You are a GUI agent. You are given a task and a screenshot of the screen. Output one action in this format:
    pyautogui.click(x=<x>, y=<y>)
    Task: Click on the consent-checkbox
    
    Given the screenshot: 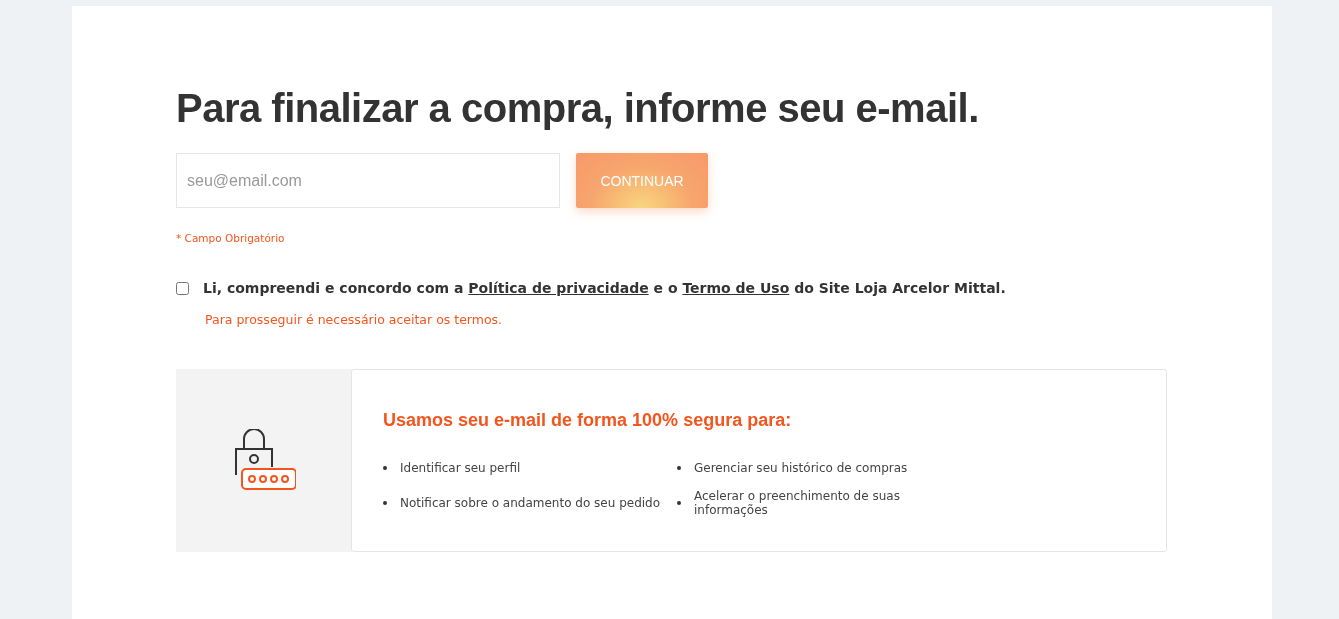 What is the action you would take?
    pyautogui.click(x=182, y=288)
    